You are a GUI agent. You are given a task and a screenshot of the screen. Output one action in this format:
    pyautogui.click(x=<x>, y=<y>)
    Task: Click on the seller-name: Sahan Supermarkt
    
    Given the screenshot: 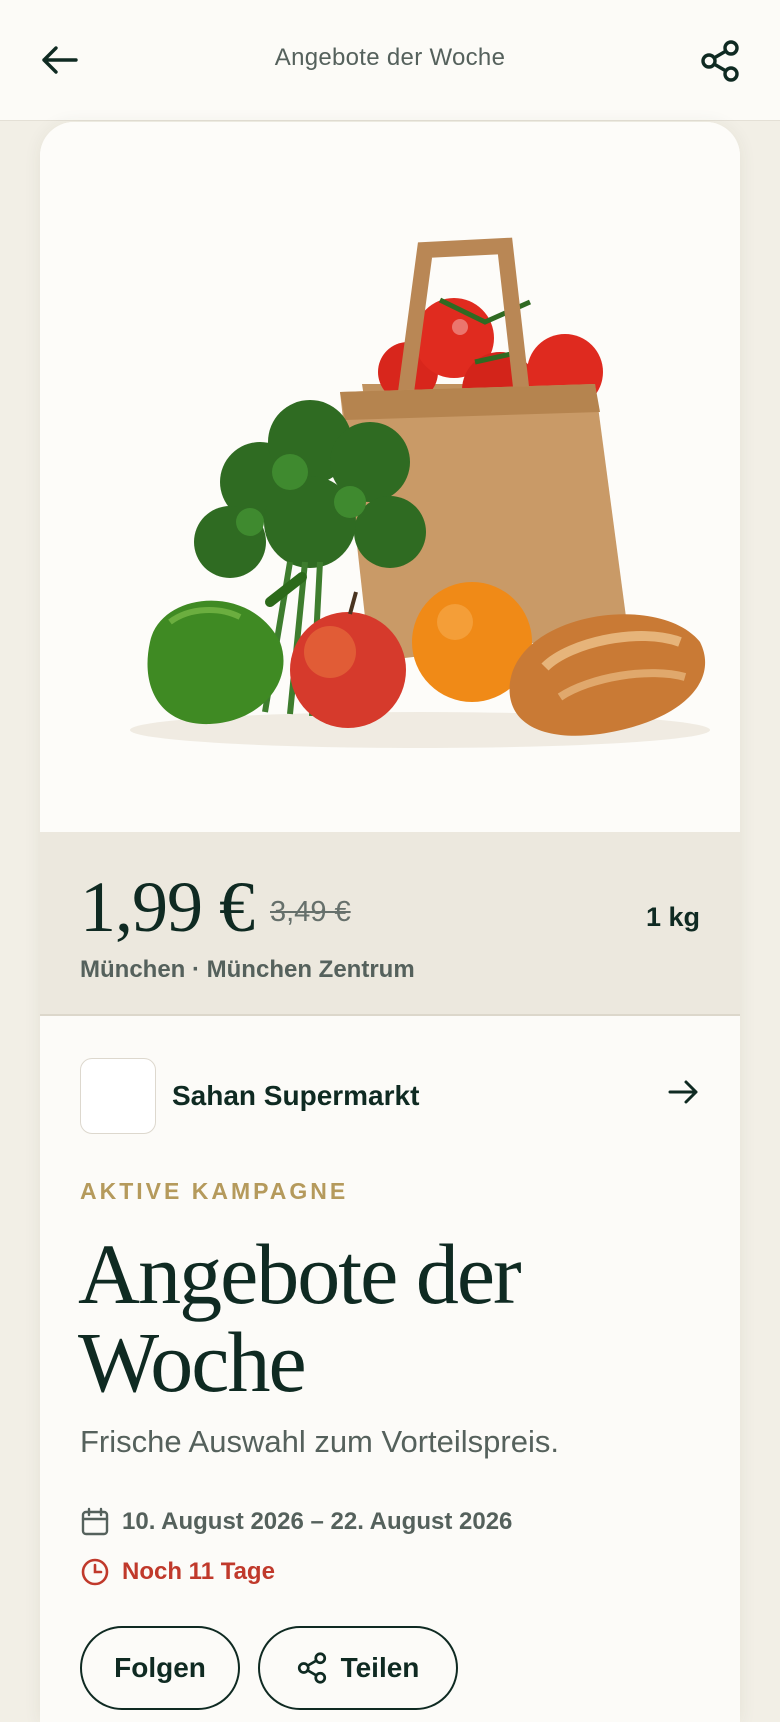 What is the action you would take?
    pyautogui.click(x=296, y=1095)
    